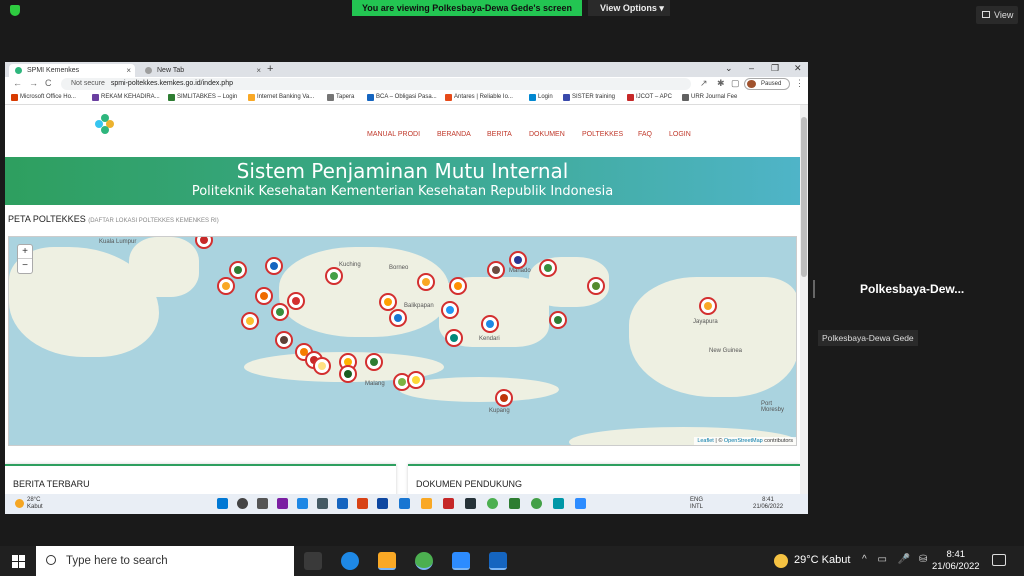 This screenshot has width=1024, height=576. I want to click on scrollbar-thumb, so click(804, 197).